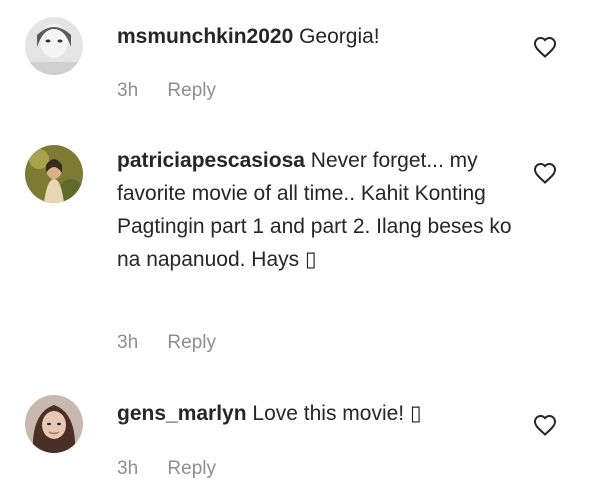 This screenshot has height=503, width=600. I want to click on comment-body: msmunchkin2020 Georgia!, so click(322, 36).